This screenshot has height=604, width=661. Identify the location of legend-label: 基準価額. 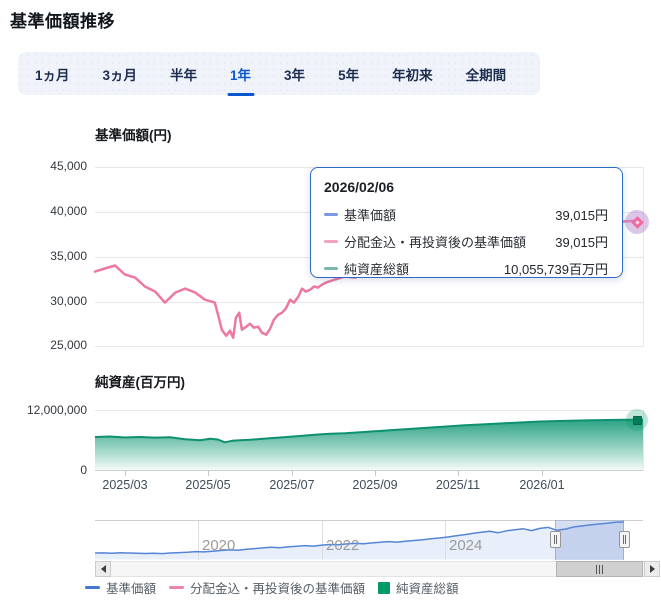
(131, 589).